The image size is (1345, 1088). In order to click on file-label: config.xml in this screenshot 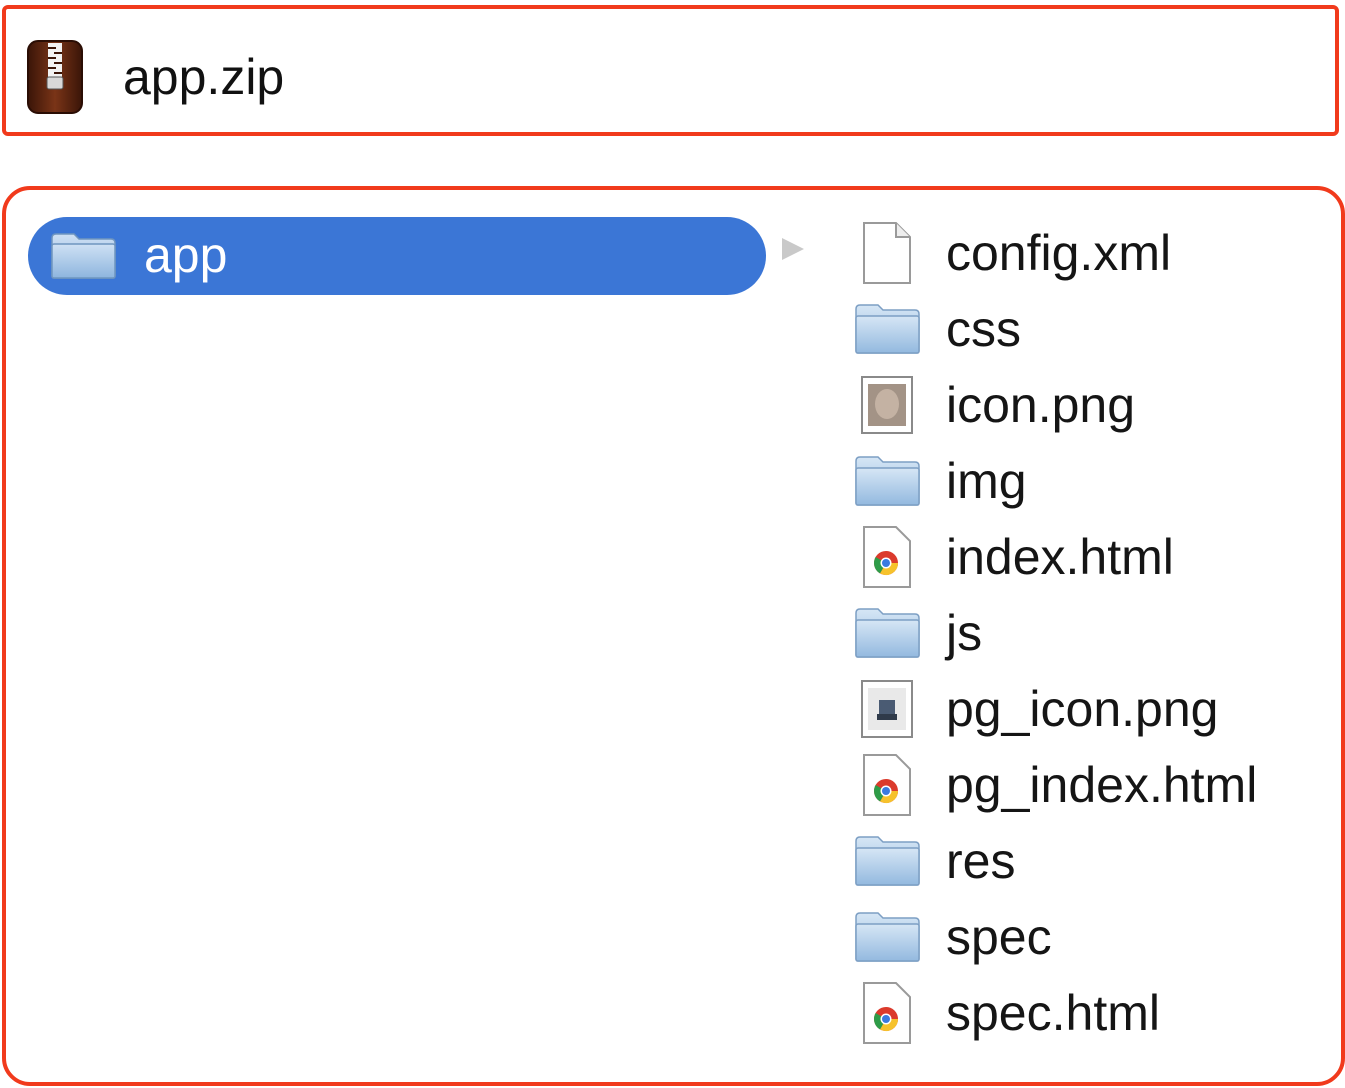, I will do `click(1059, 253)`.